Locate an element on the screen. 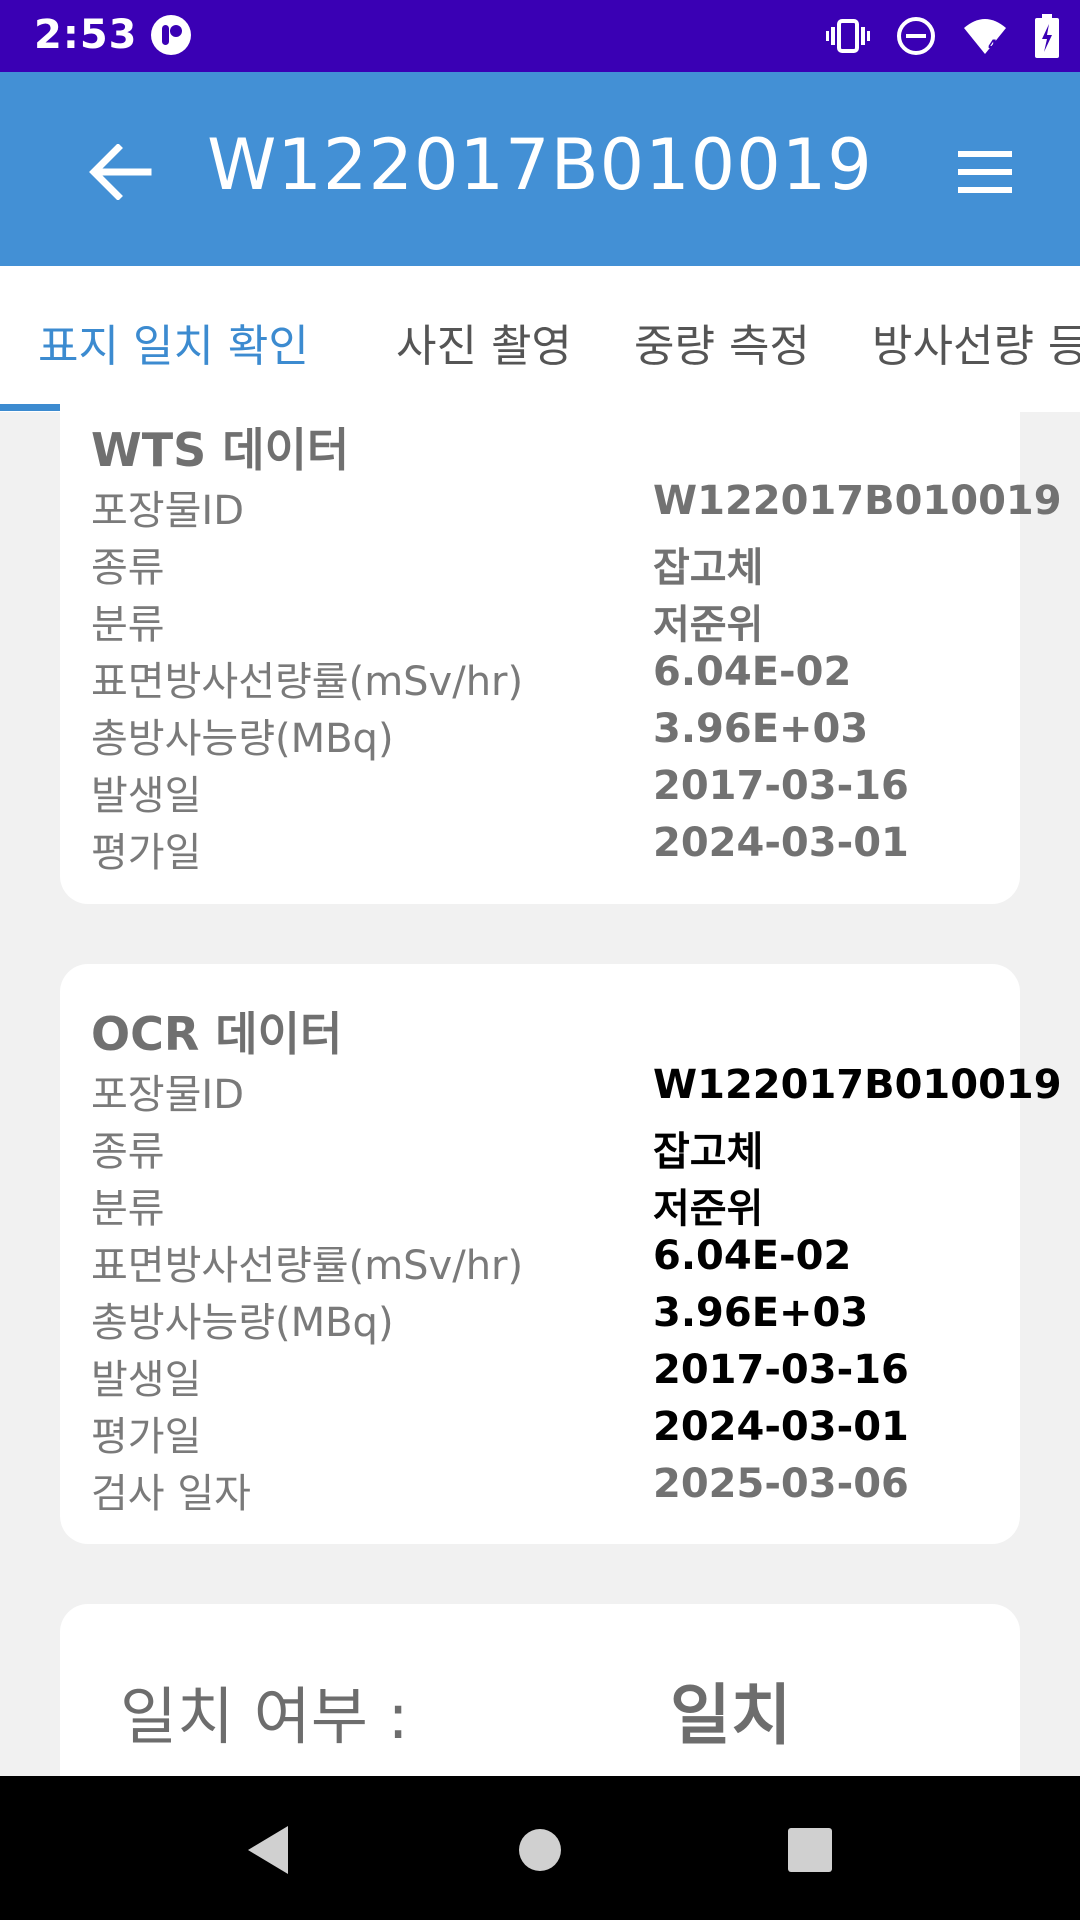 The image size is (1080, 1920). wifi-icon: 4 is located at coordinates (985, 36).